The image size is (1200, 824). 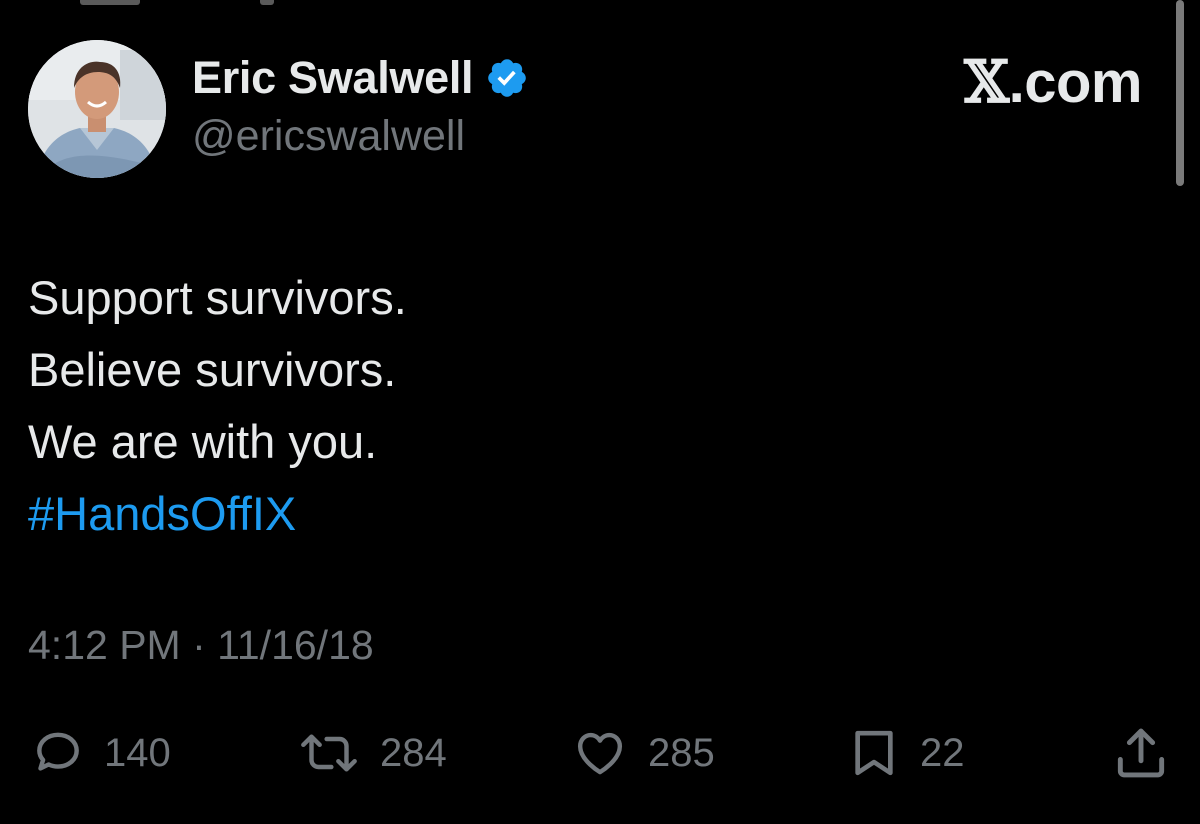 What do you see at coordinates (100, 753) in the screenshot?
I see `reply-button: 140` at bounding box center [100, 753].